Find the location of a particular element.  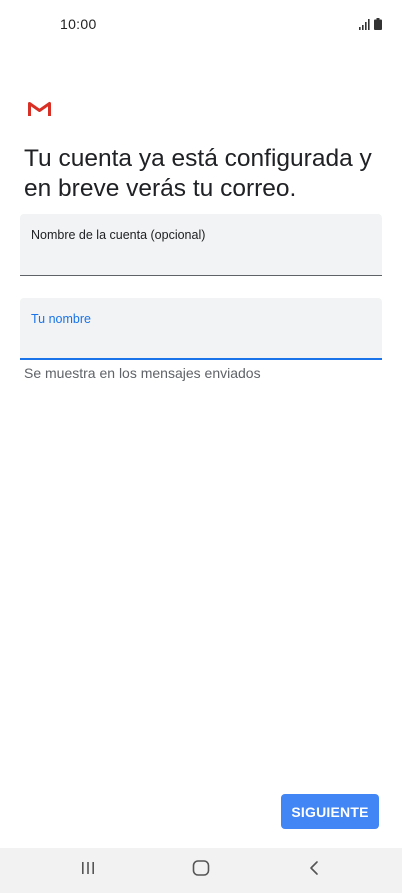

recent-apps-button is located at coordinates (88, 870).